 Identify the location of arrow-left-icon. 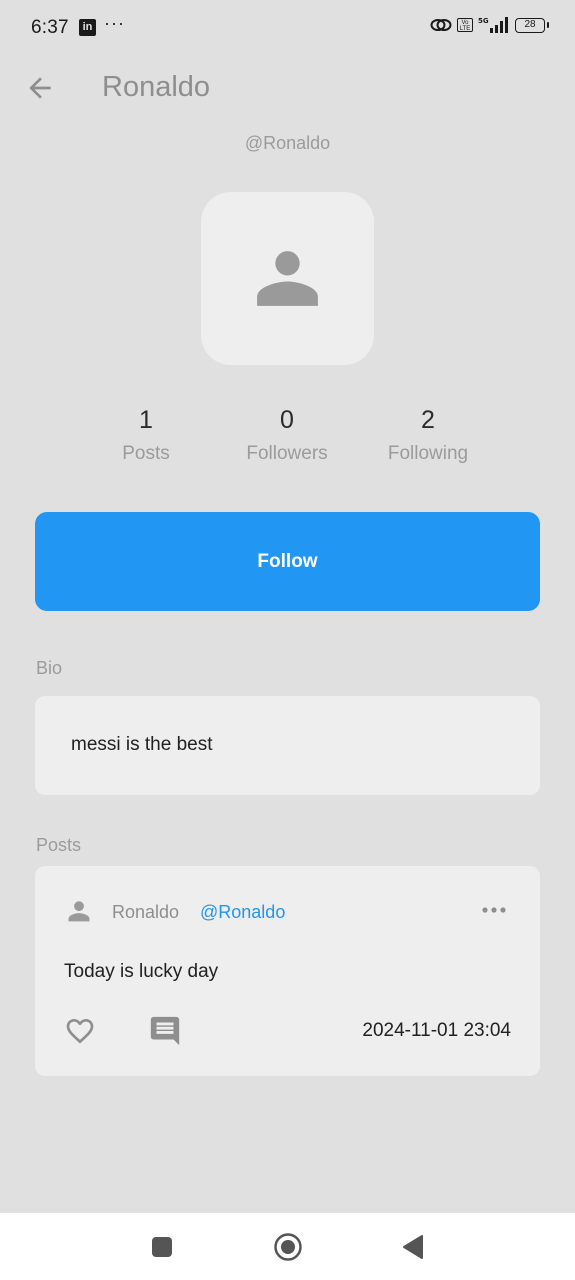
(40, 88).